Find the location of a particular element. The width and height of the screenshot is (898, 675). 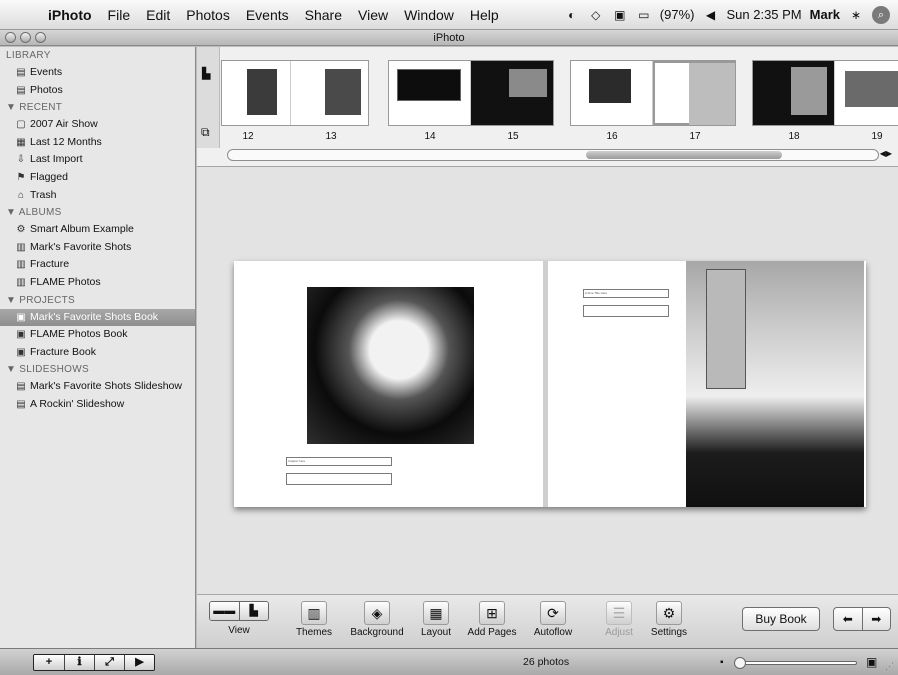

timemachine-icon: ◐ is located at coordinates (572, 15).